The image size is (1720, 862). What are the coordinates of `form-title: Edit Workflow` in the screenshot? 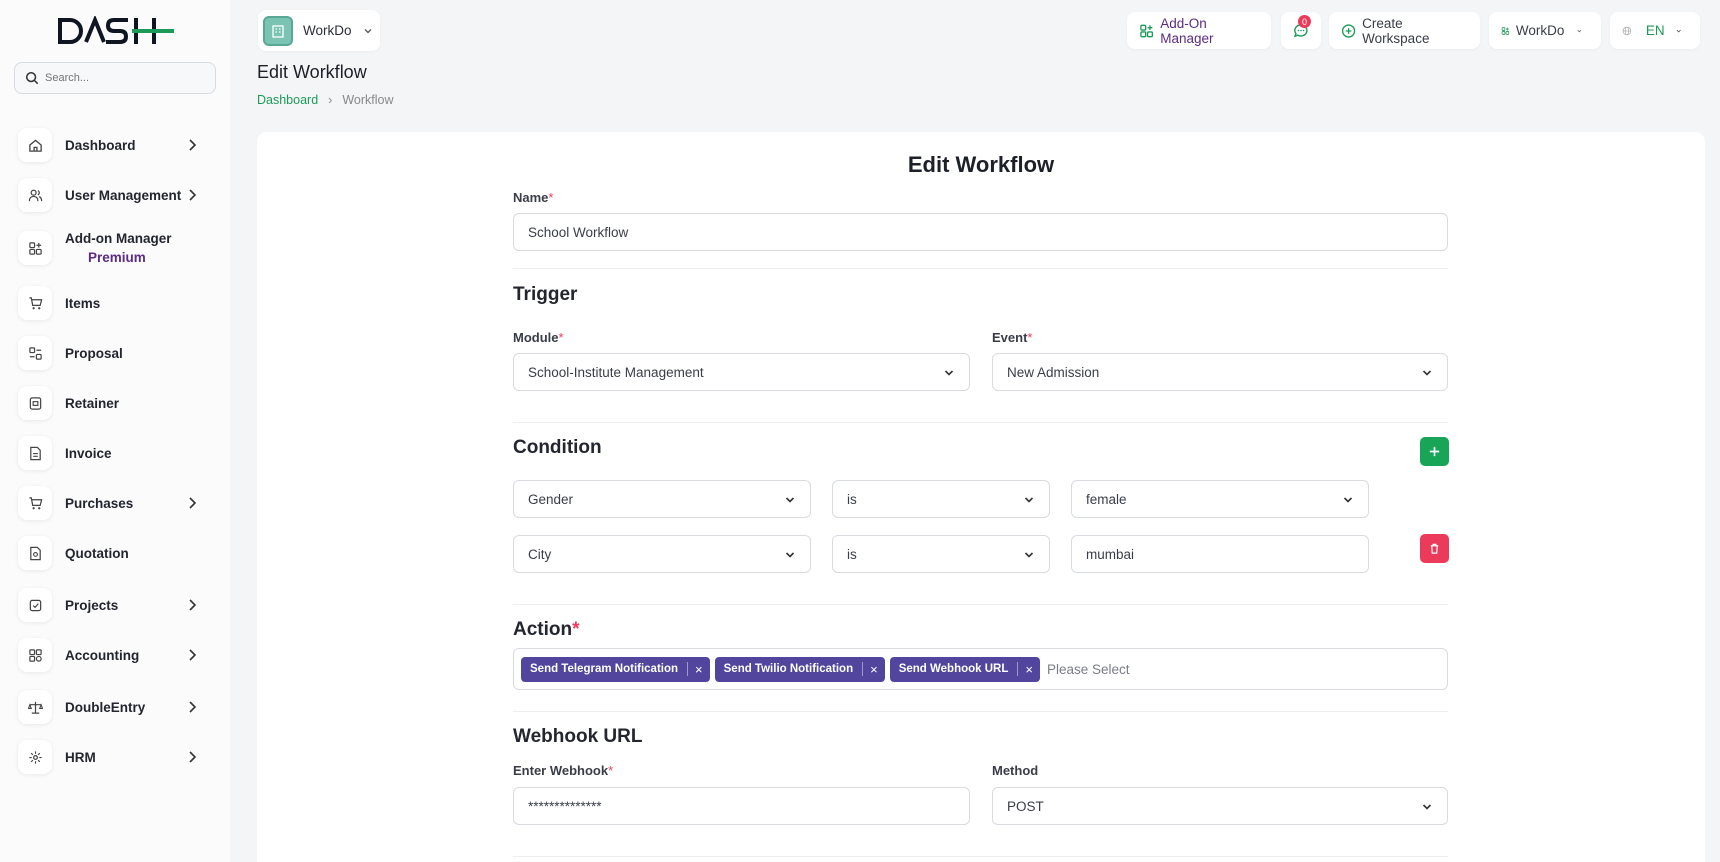 It's located at (981, 164).